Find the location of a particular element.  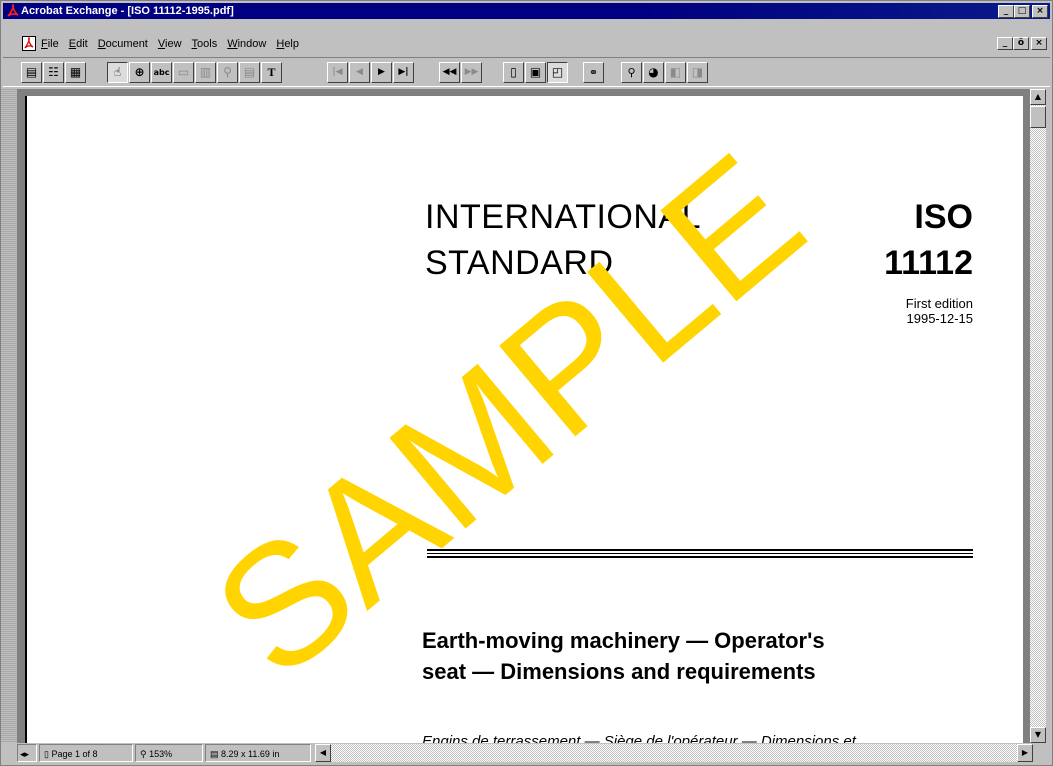

last-page-icon: ▶| is located at coordinates (403, 72).